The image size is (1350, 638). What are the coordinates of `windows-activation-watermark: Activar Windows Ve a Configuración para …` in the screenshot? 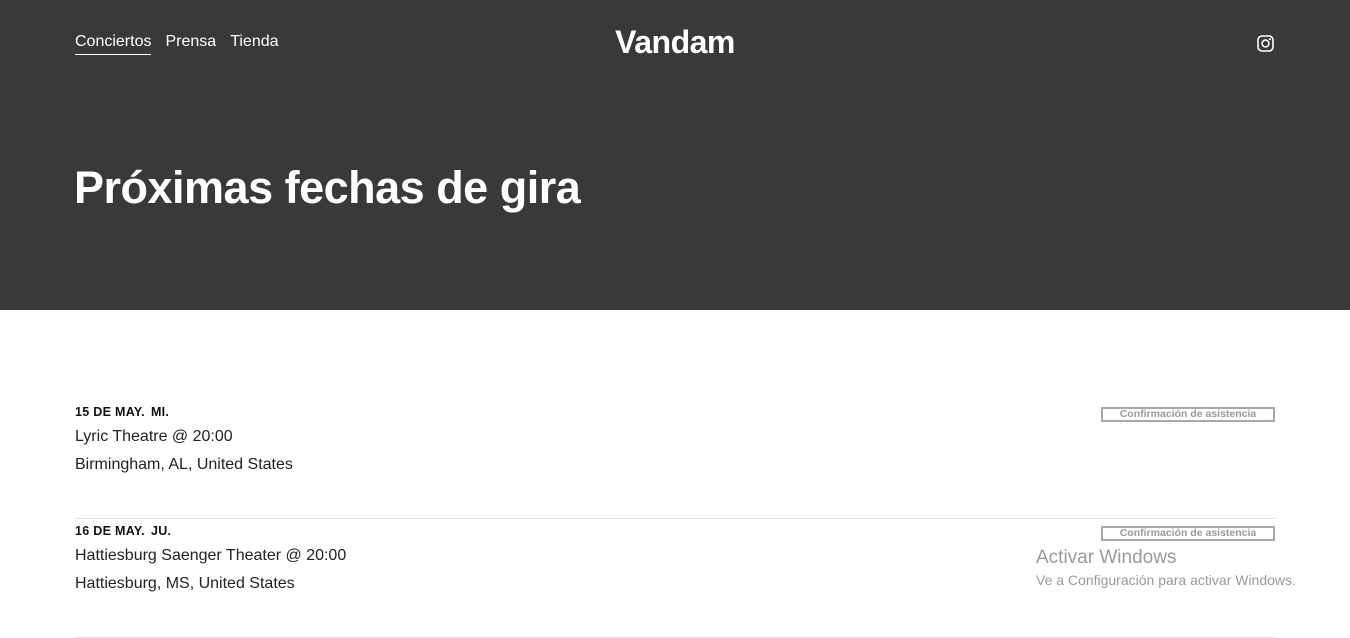 It's located at (1166, 567).